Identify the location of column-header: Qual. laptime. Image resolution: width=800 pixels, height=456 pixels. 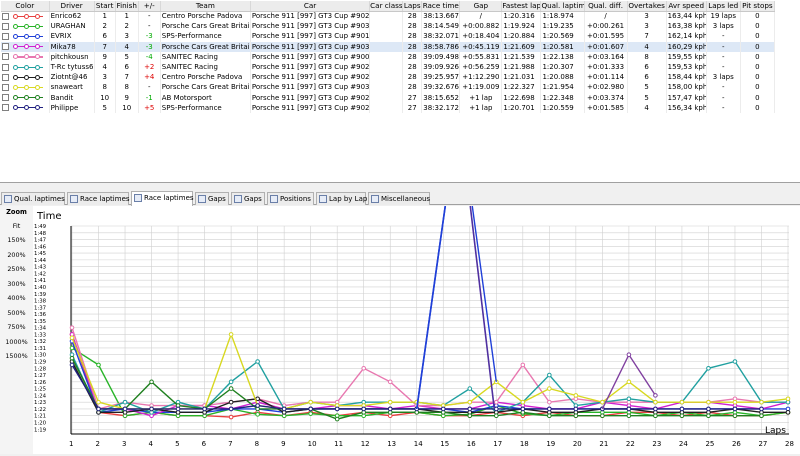
(562, 6).